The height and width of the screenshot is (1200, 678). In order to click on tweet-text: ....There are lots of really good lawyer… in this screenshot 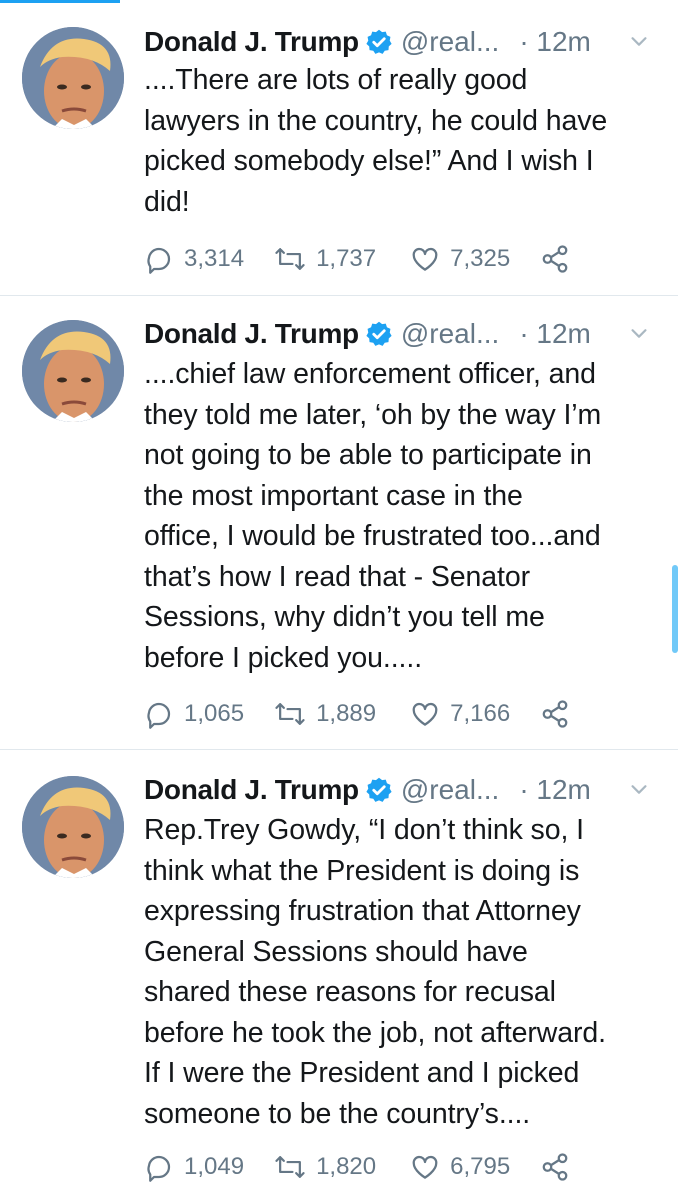, I will do `click(376, 141)`.